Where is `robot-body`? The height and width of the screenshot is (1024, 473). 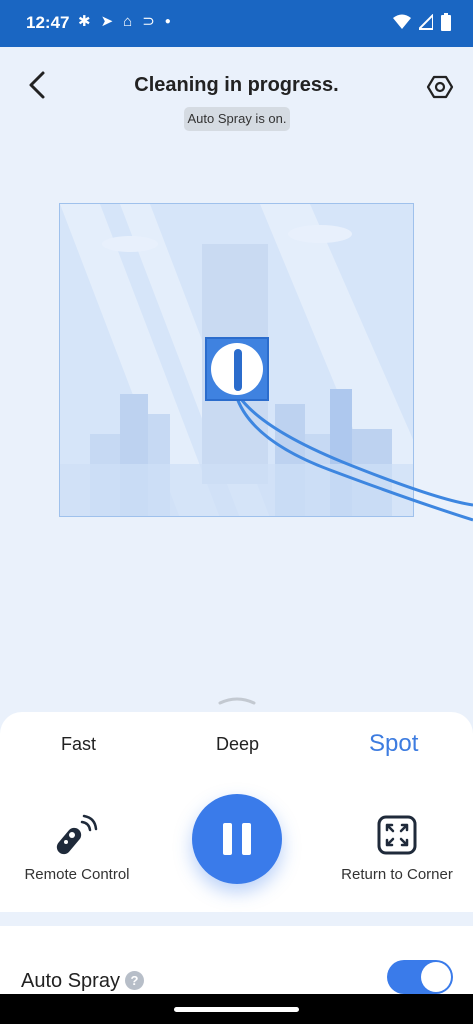
robot-body is located at coordinates (238, 370).